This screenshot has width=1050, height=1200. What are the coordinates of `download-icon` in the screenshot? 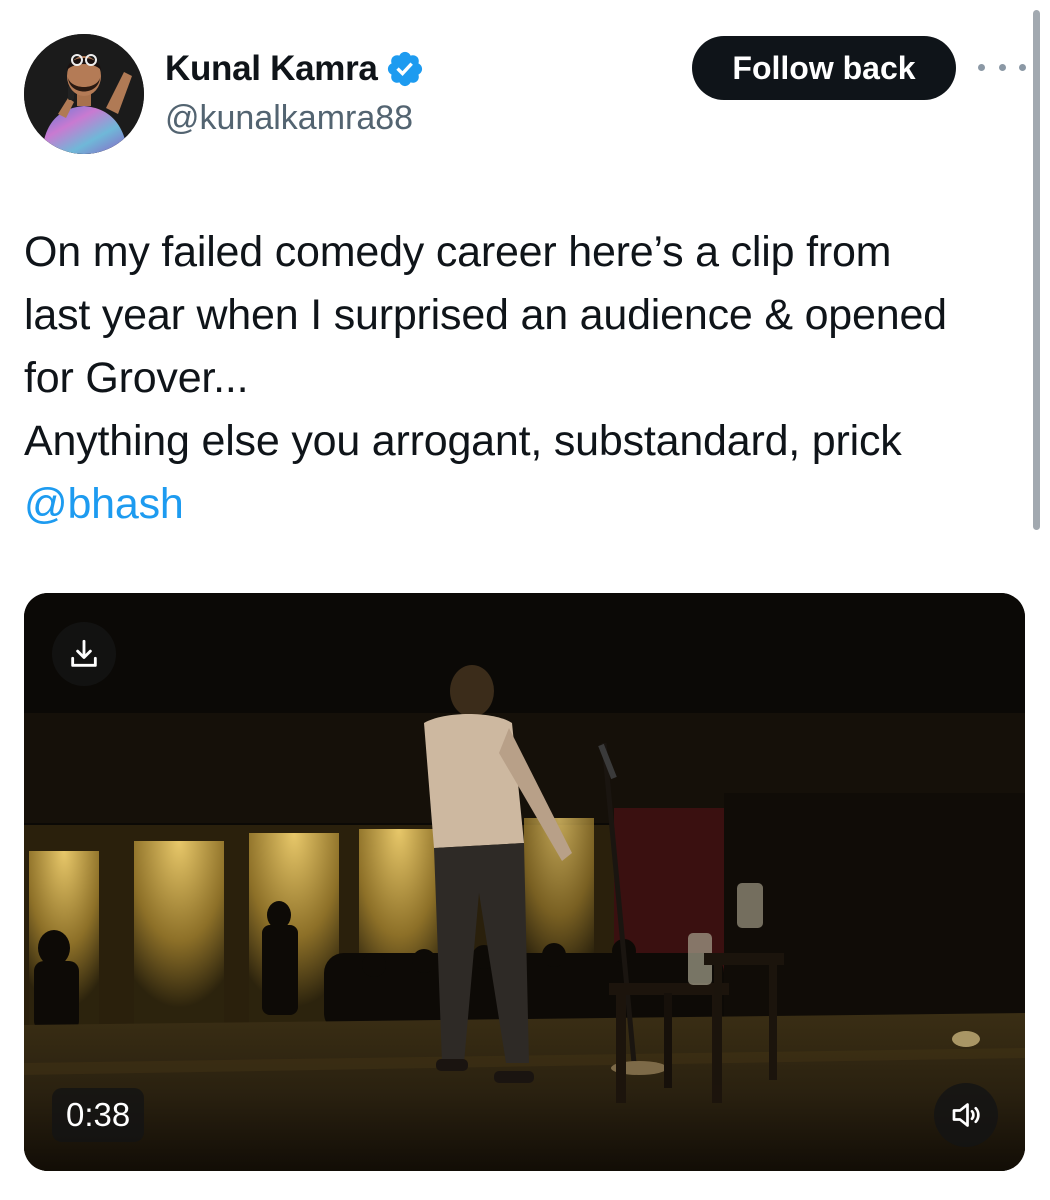 It's located at (84, 653).